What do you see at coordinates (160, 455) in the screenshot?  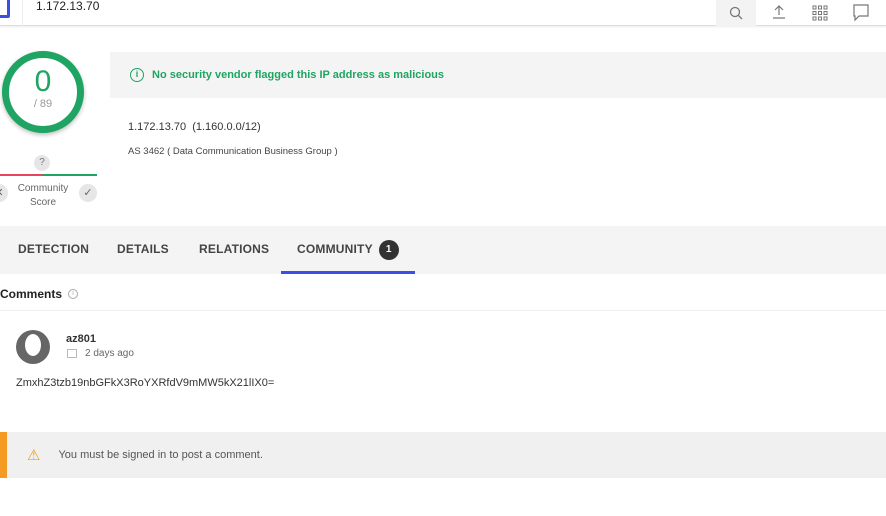 I see `signin-text: You must be signed in to post a comment.` at bounding box center [160, 455].